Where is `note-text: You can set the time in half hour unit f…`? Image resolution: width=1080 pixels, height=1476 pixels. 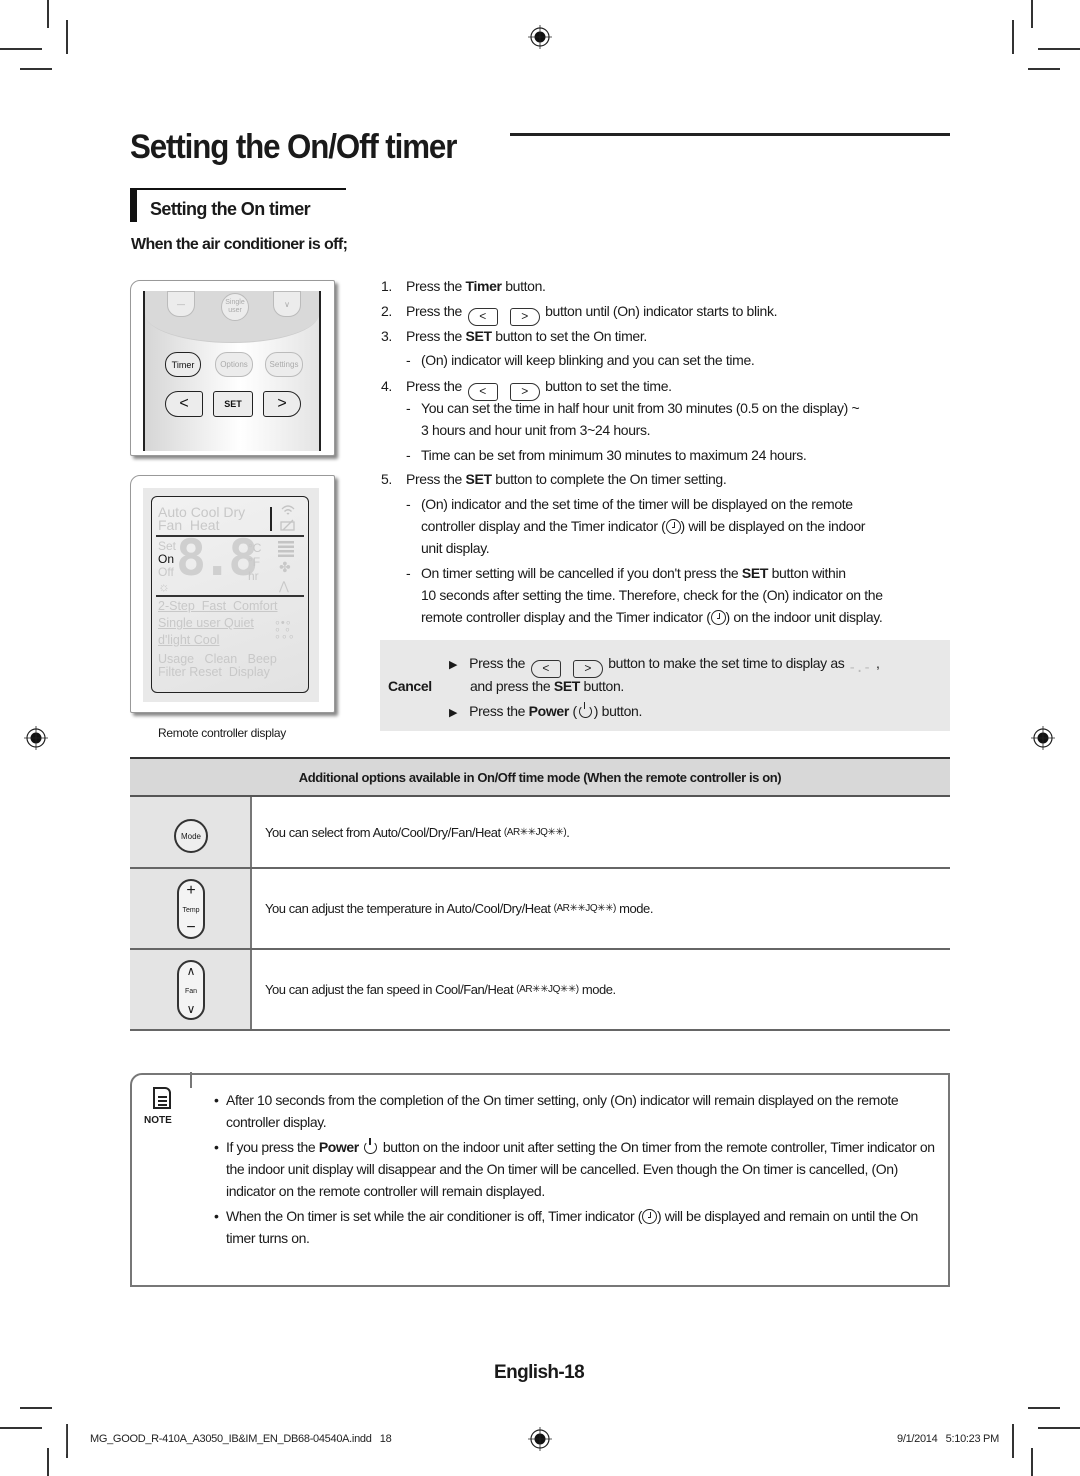
note-text: You can set the time in half hour unit f… is located at coordinates (640, 408).